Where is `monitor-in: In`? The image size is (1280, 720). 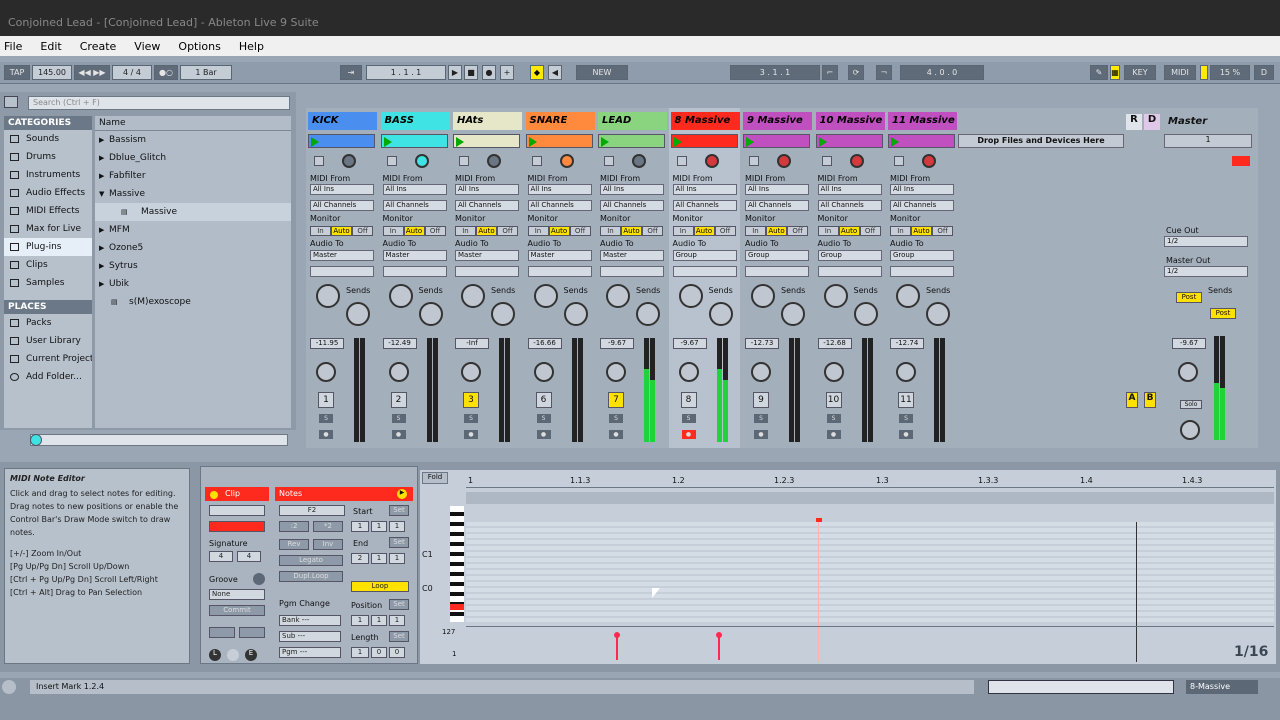 monitor-in: In is located at coordinates (393, 231).